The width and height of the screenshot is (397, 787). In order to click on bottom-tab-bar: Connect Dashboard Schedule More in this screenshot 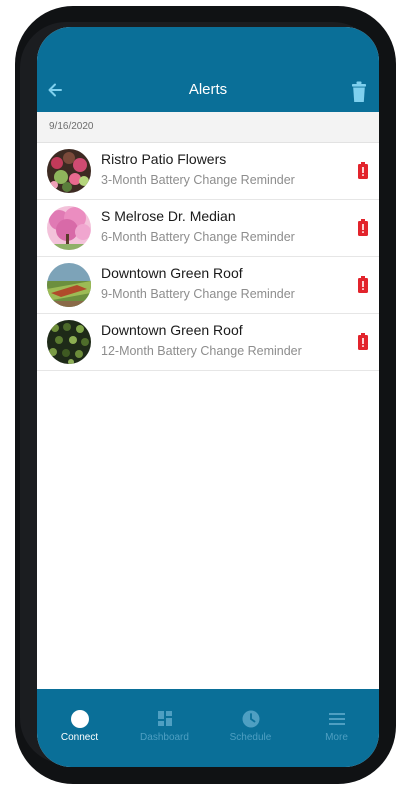, I will do `click(208, 728)`.